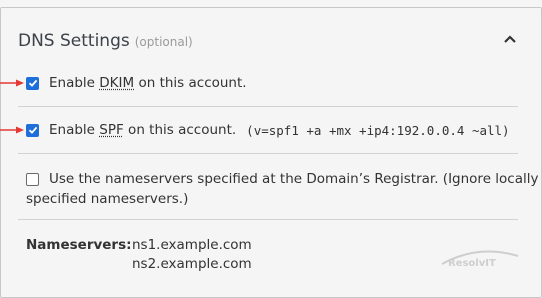 The height and width of the screenshot is (298, 542). Describe the element at coordinates (472, 263) in the screenshot. I see `svg-text: ResolvIT` at that location.